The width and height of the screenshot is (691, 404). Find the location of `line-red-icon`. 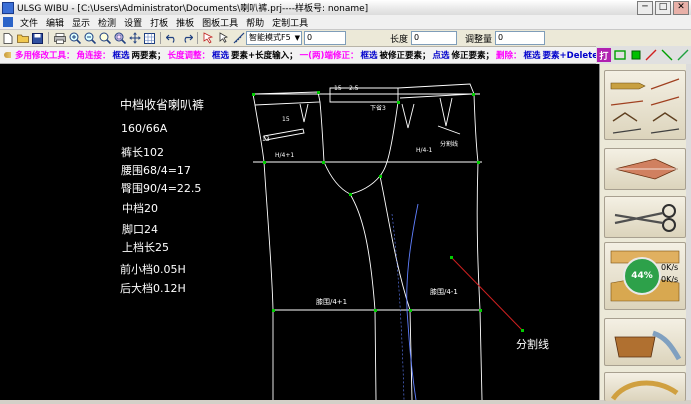

line-red-icon is located at coordinates (651, 55).